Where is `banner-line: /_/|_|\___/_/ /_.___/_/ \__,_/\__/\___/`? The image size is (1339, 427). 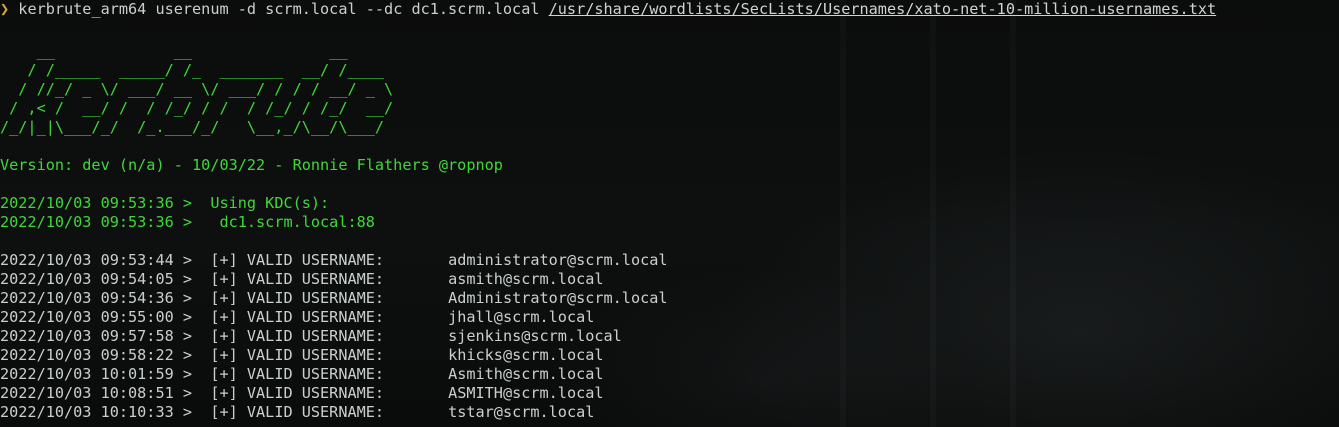 banner-line: /_/|_|\___/_/ /_.___/_/ \__,_/\__/\___/ is located at coordinates (197, 127).